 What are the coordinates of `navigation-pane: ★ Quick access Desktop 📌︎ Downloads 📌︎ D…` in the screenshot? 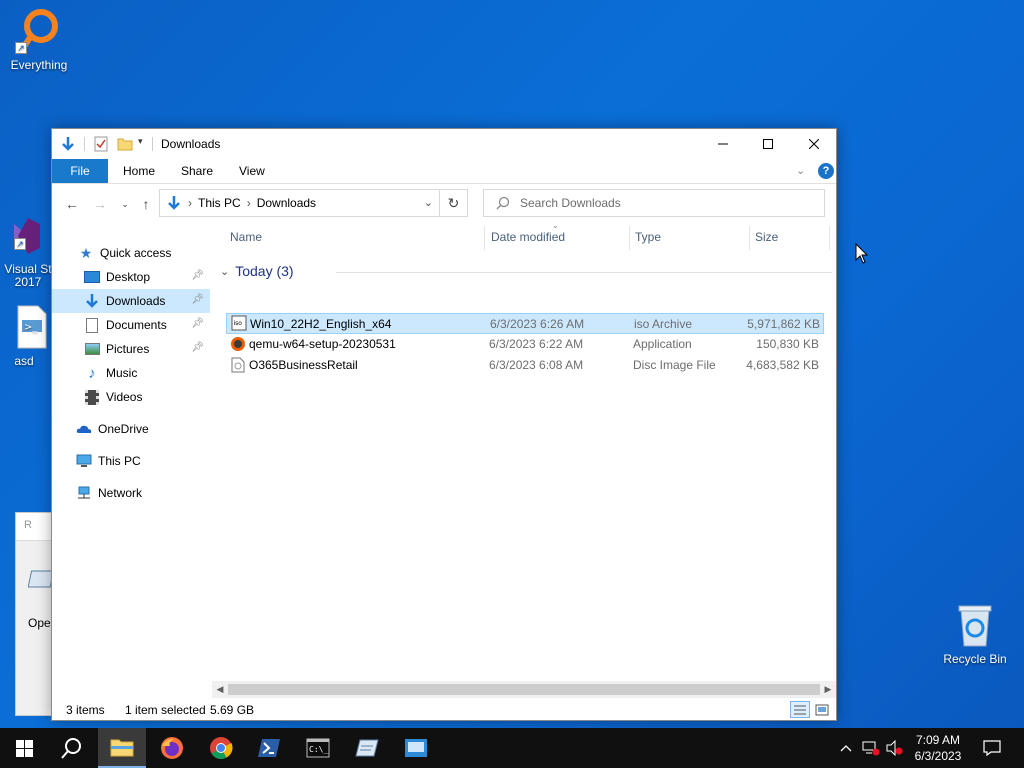 It's located at (132, 457).